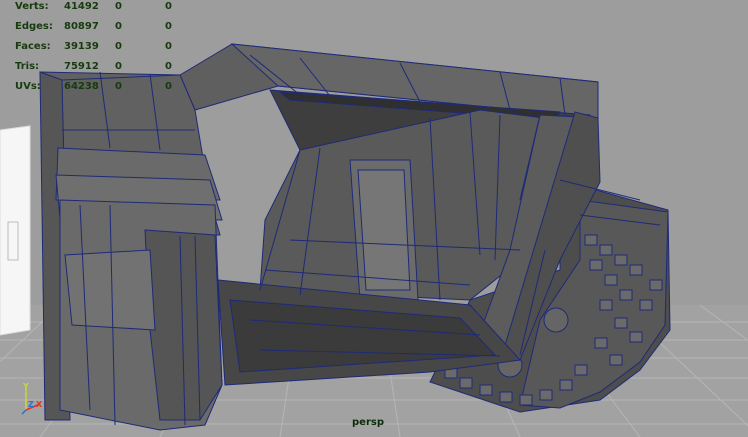 The width and height of the screenshot is (748, 437). I want to click on hud-label: Faces:, so click(33, 46).